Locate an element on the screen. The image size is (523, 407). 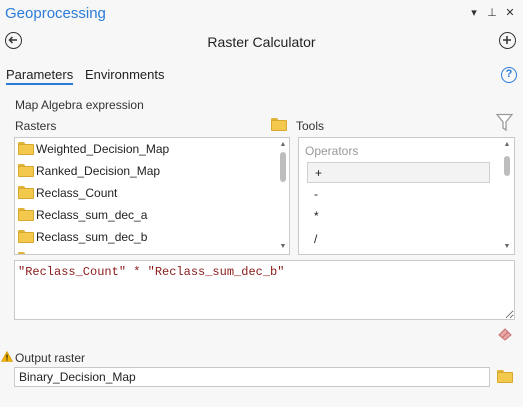
list-item: Ranked_Decision_Map is located at coordinates (146, 171).